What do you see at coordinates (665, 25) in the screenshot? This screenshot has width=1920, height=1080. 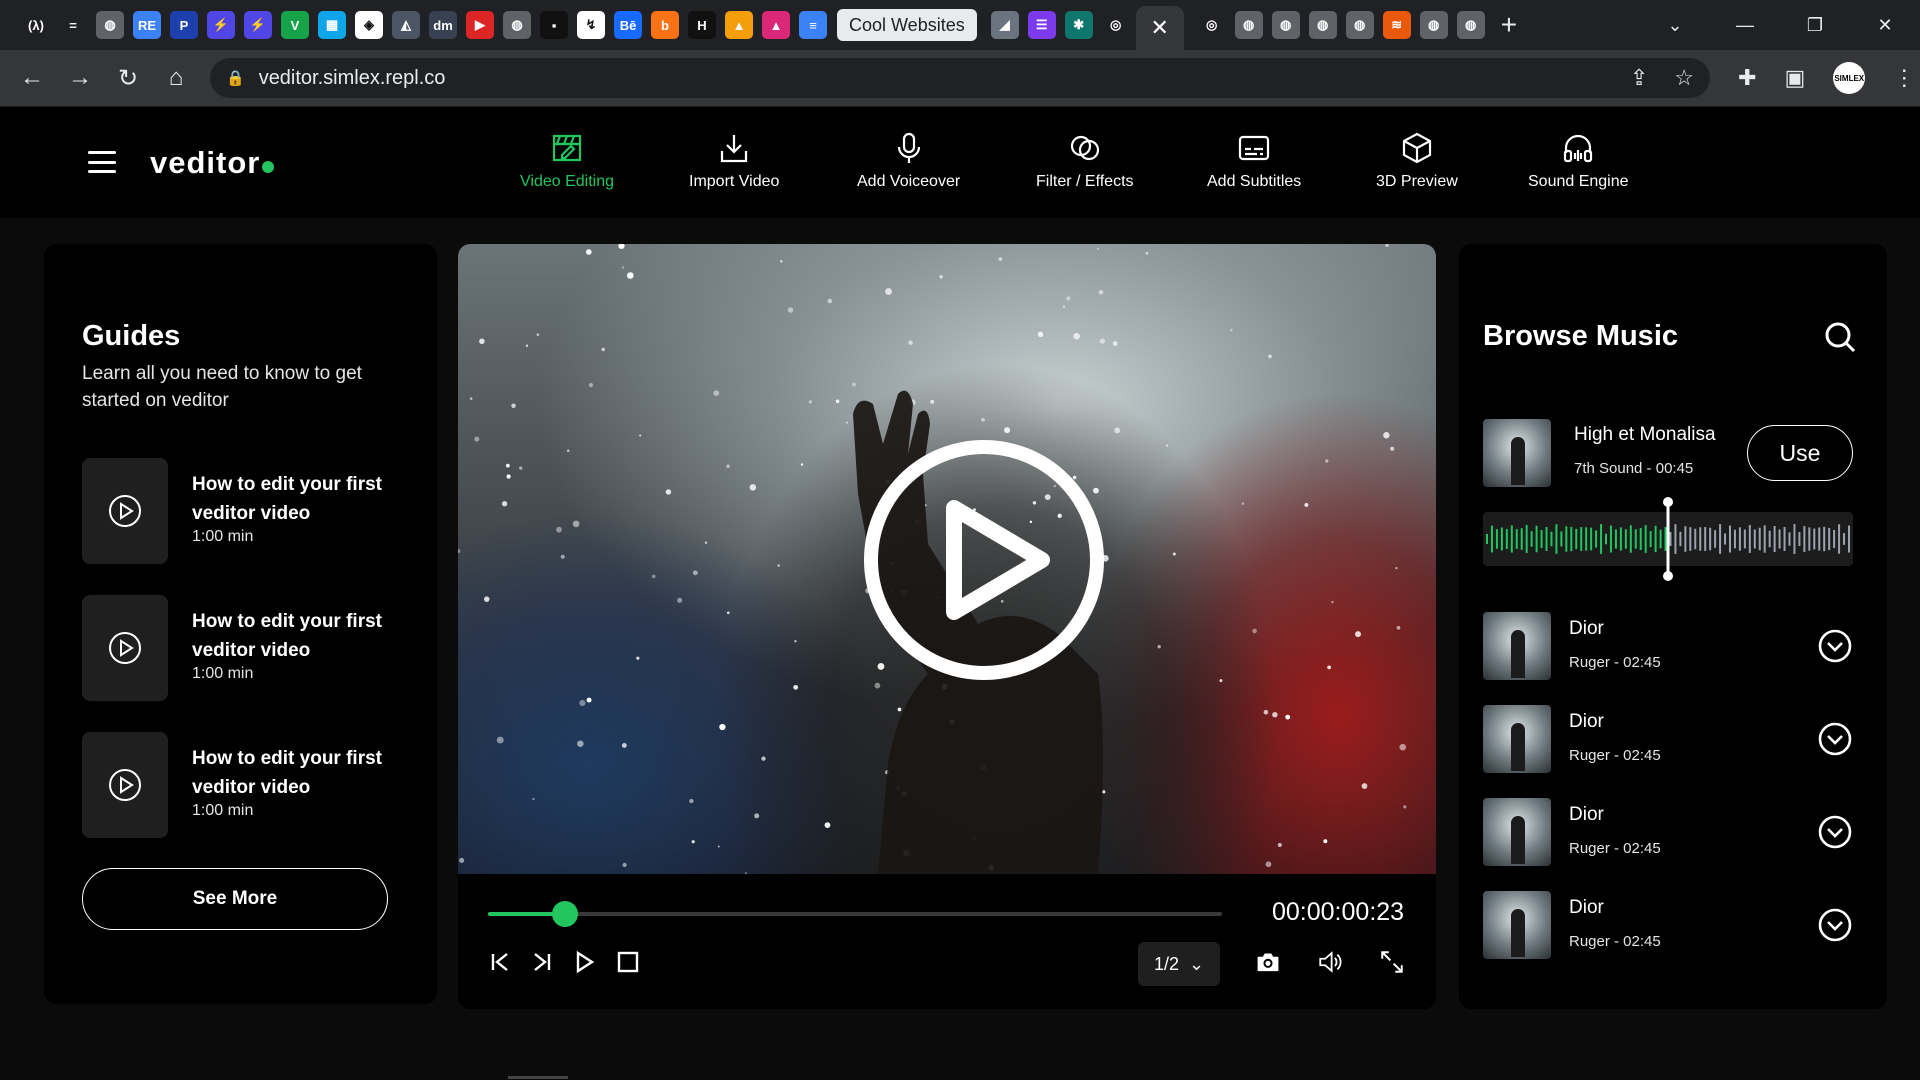 I see `tab-favicon: b` at bounding box center [665, 25].